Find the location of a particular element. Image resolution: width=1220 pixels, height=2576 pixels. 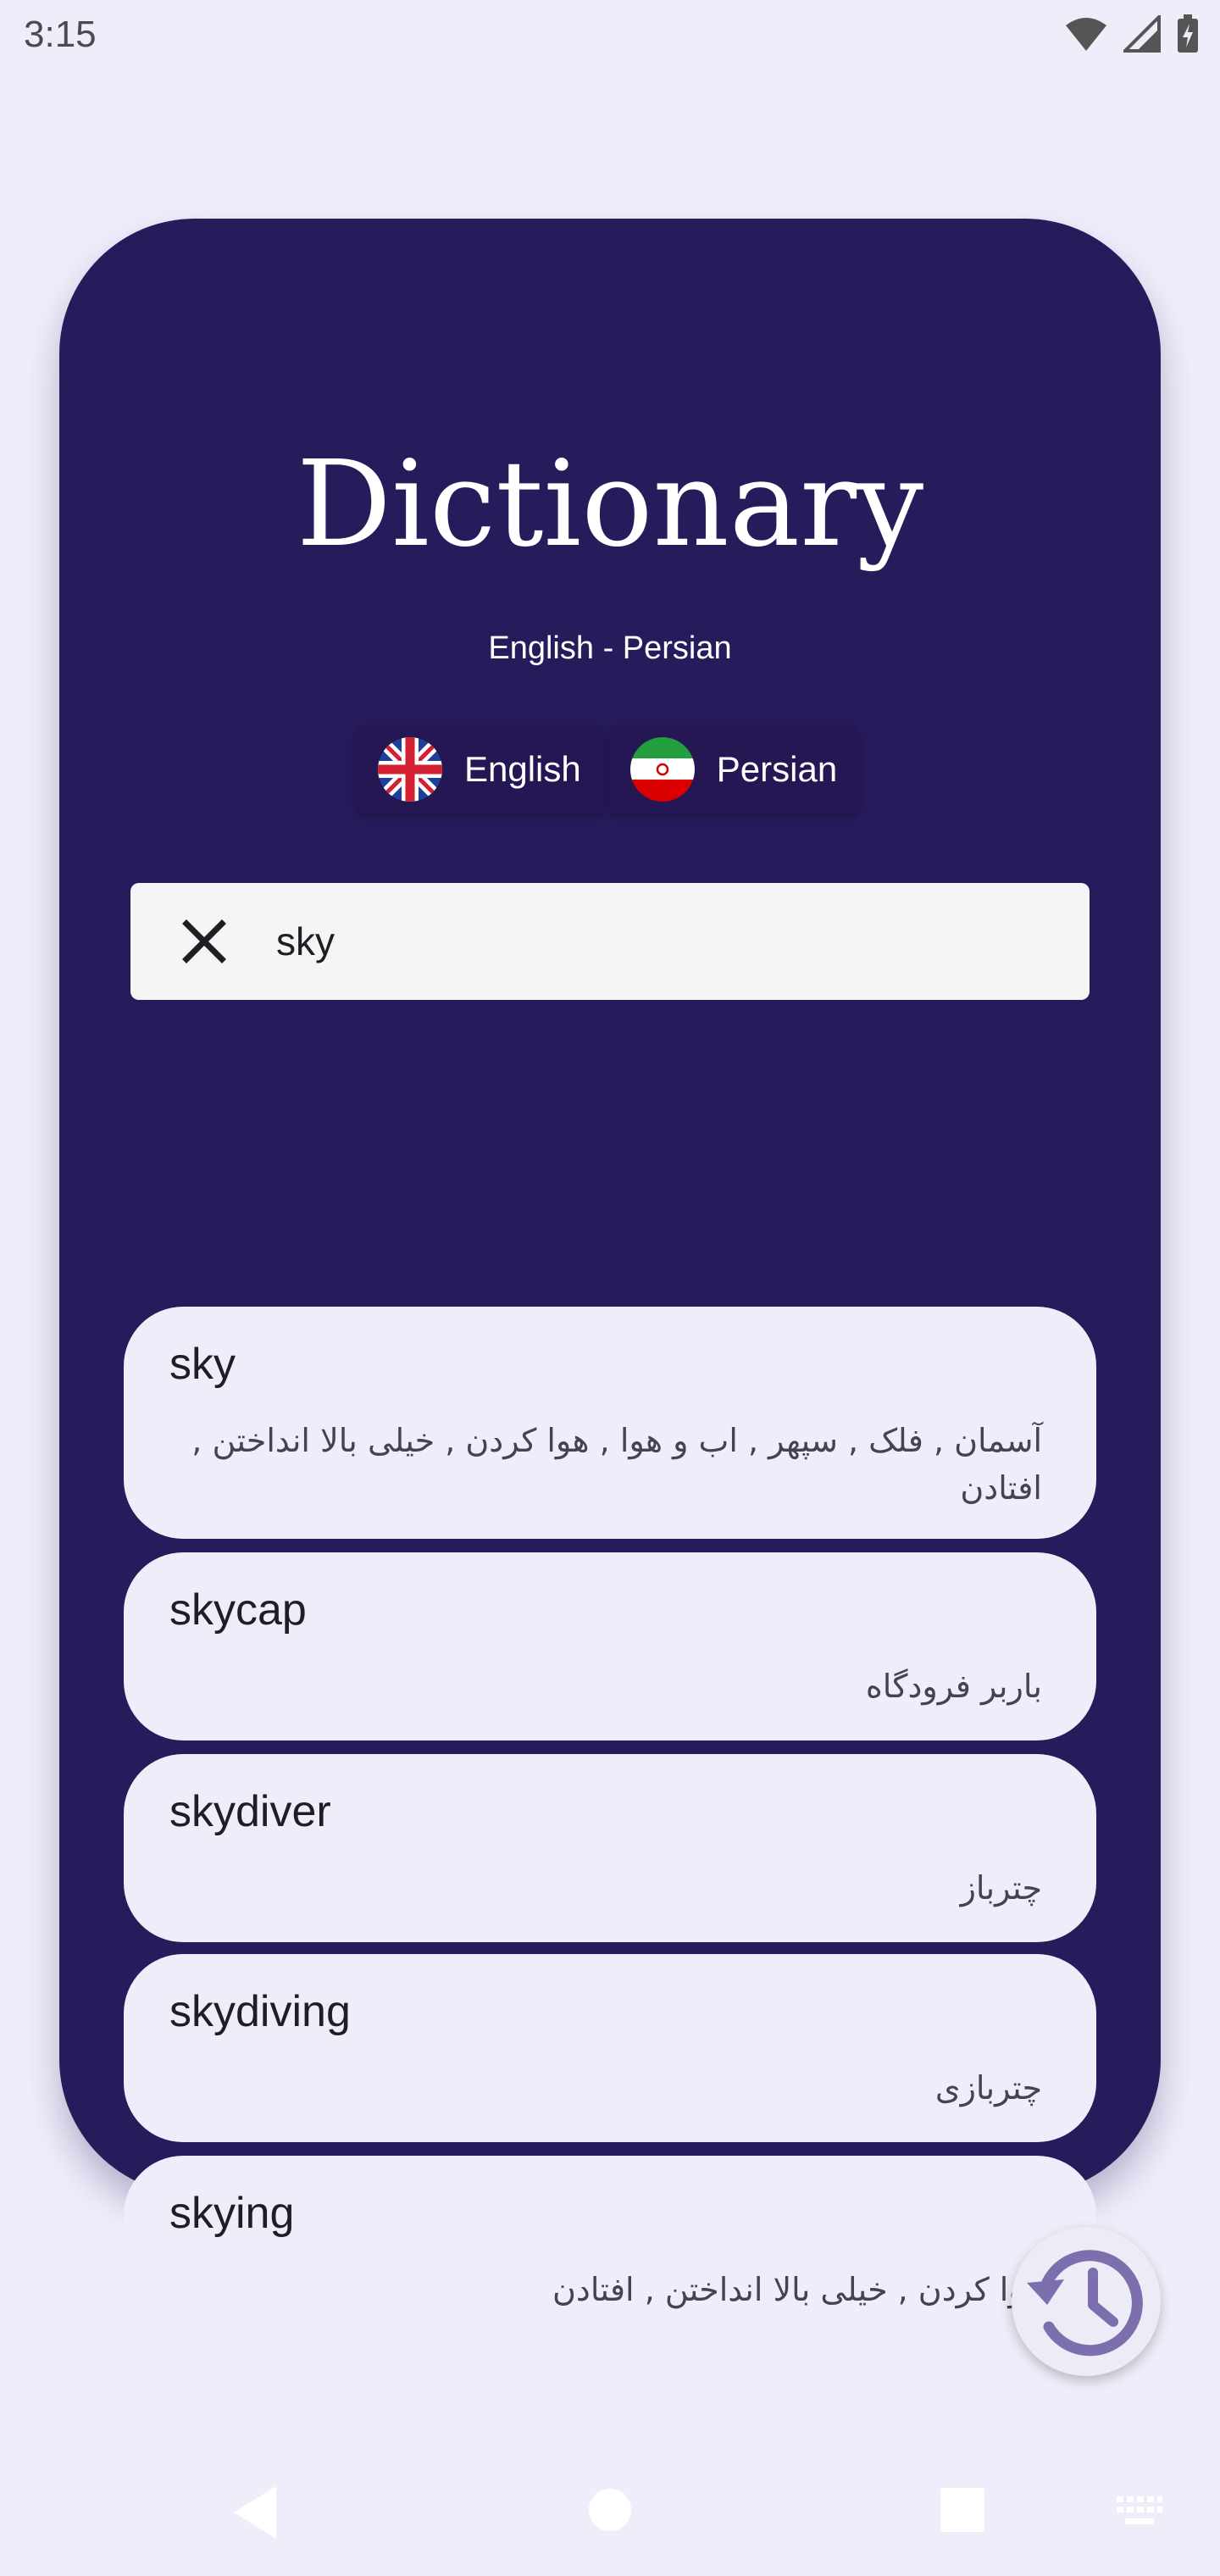

result-word: skying is located at coordinates (232, 2213).